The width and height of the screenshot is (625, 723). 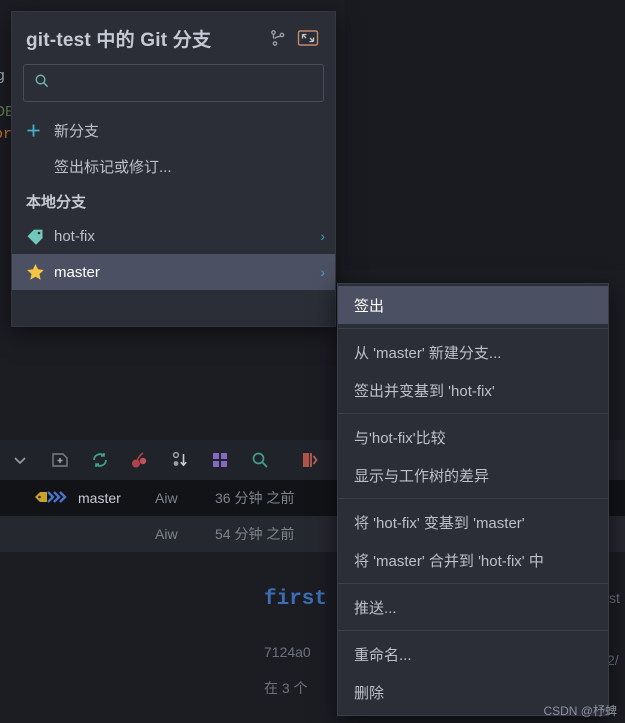 What do you see at coordinates (173, 236) in the screenshot?
I see `branch-item-hot-fix: hot-fix ›` at bounding box center [173, 236].